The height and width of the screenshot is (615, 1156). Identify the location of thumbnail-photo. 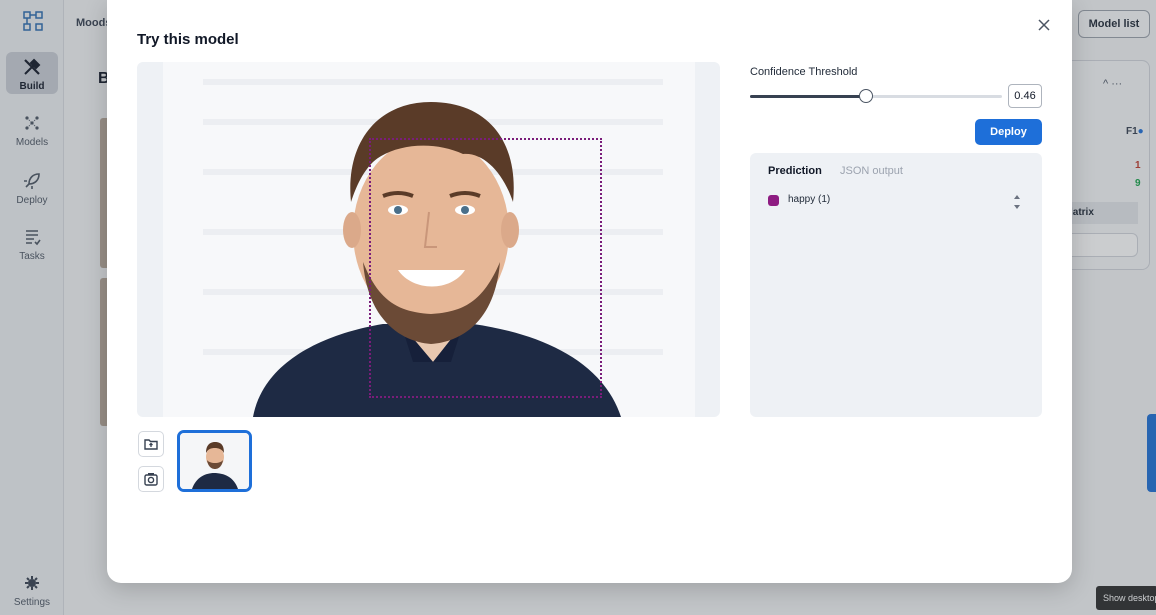
(214, 461).